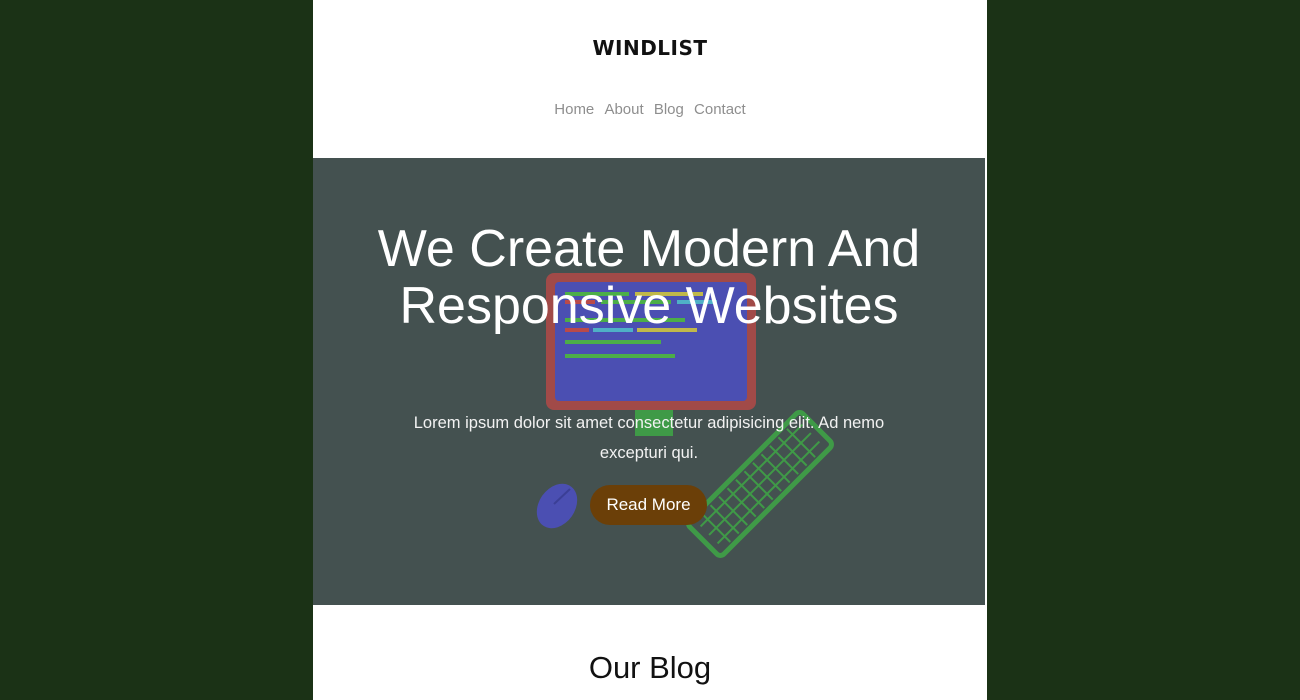 This screenshot has height=700, width=1300. I want to click on blog-section-title: Our Blog, so click(650, 667).